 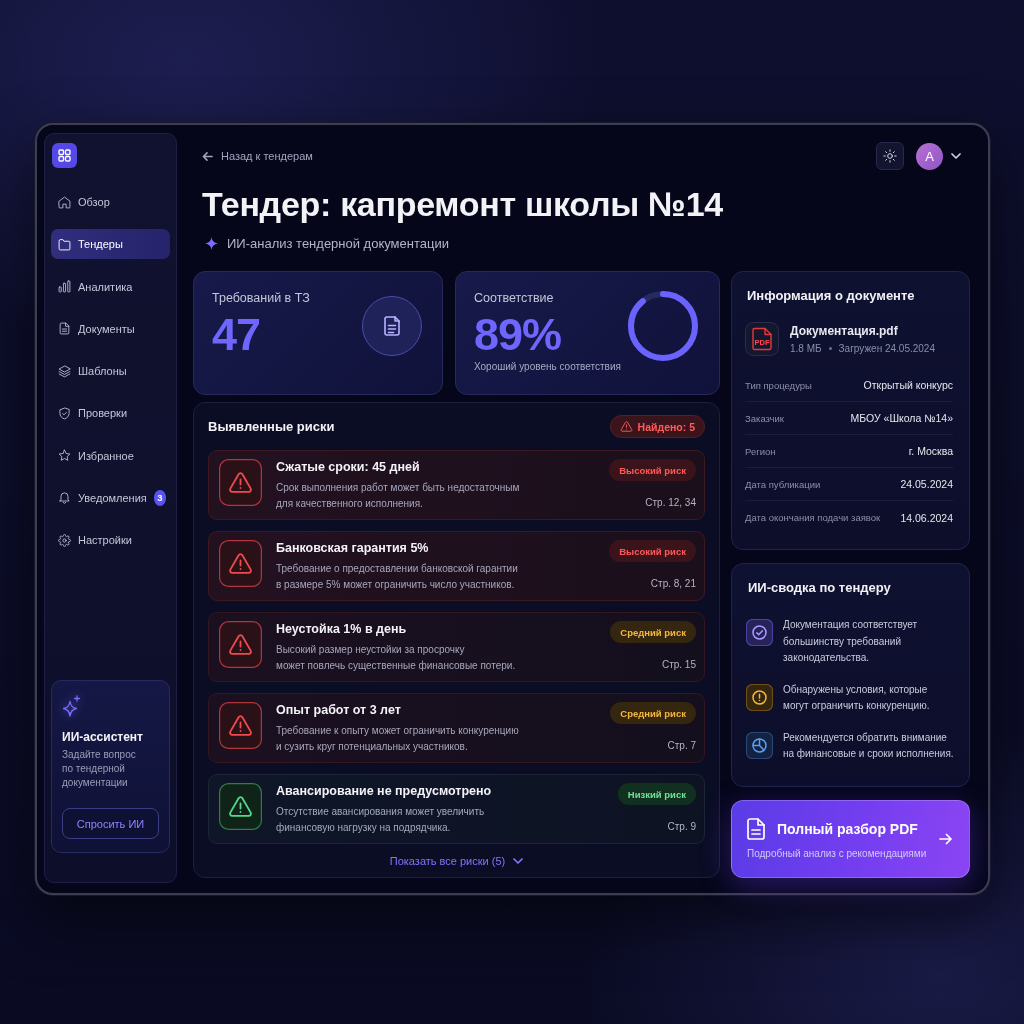 What do you see at coordinates (759, 745) in the screenshot?
I see `pie-chart-icon` at bounding box center [759, 745].